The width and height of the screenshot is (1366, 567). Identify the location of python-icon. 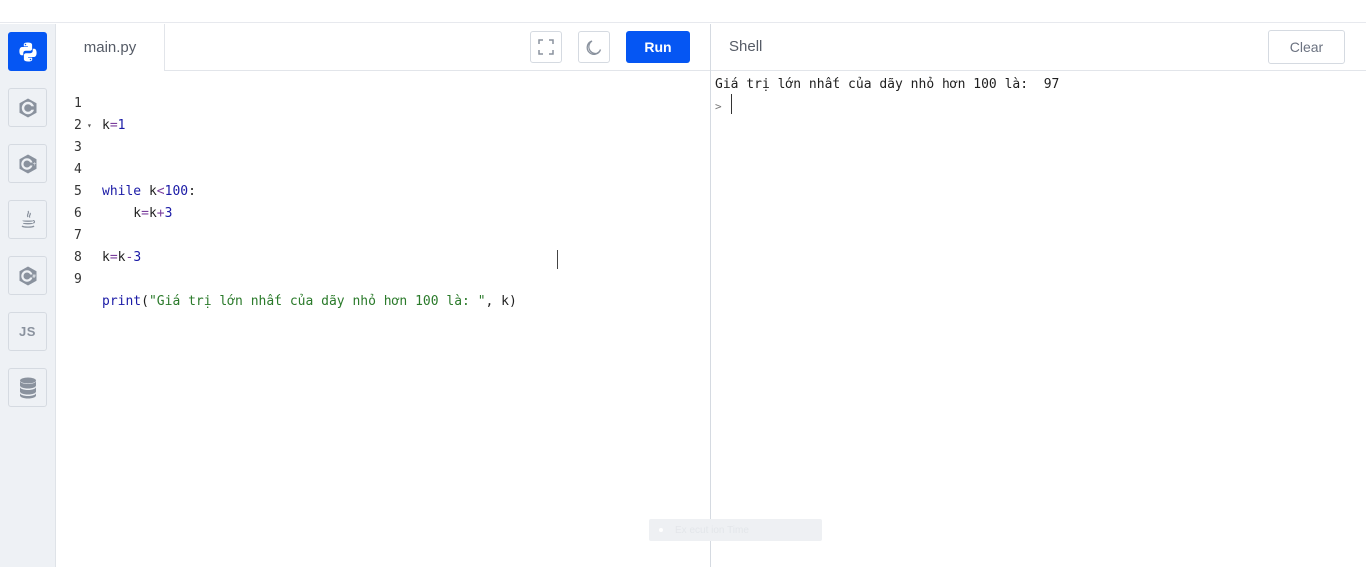
(27, 51).